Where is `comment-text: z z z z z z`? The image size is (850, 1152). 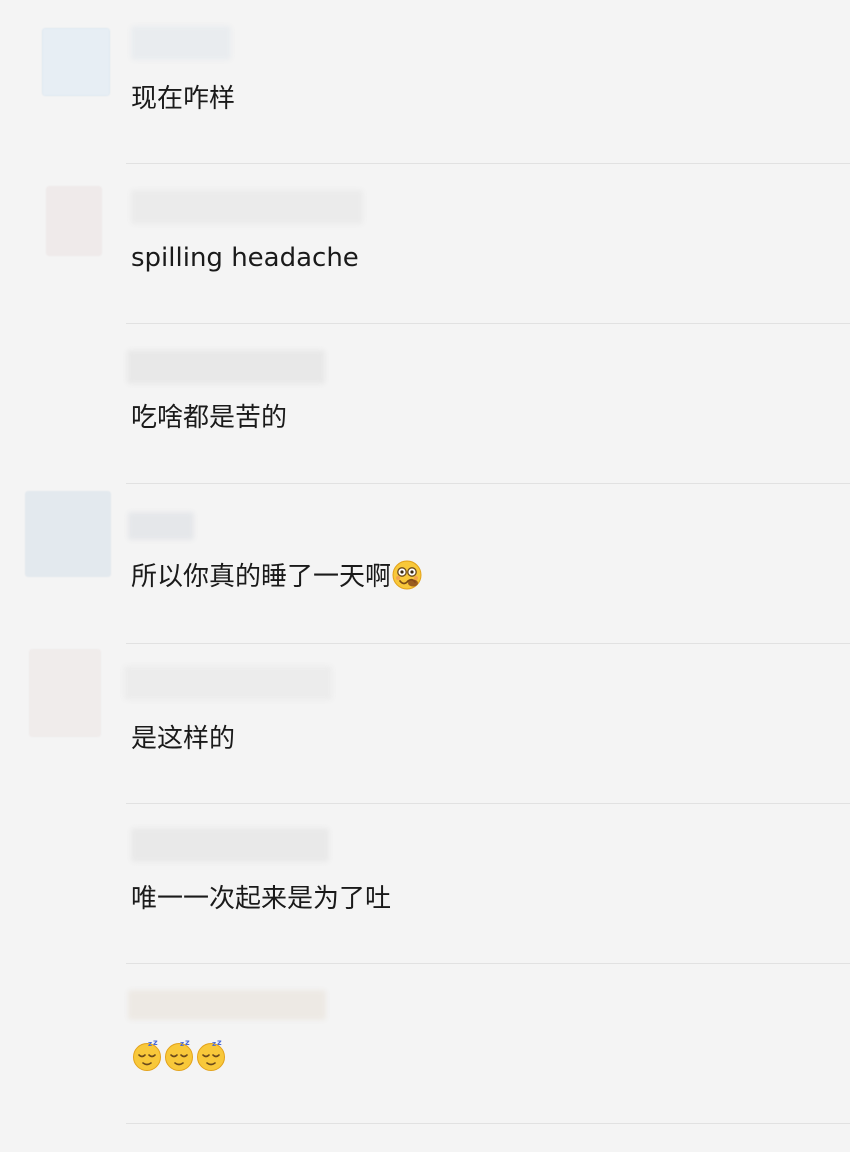
comment-text: z z z z z z is located at coordinates (179, 1057).